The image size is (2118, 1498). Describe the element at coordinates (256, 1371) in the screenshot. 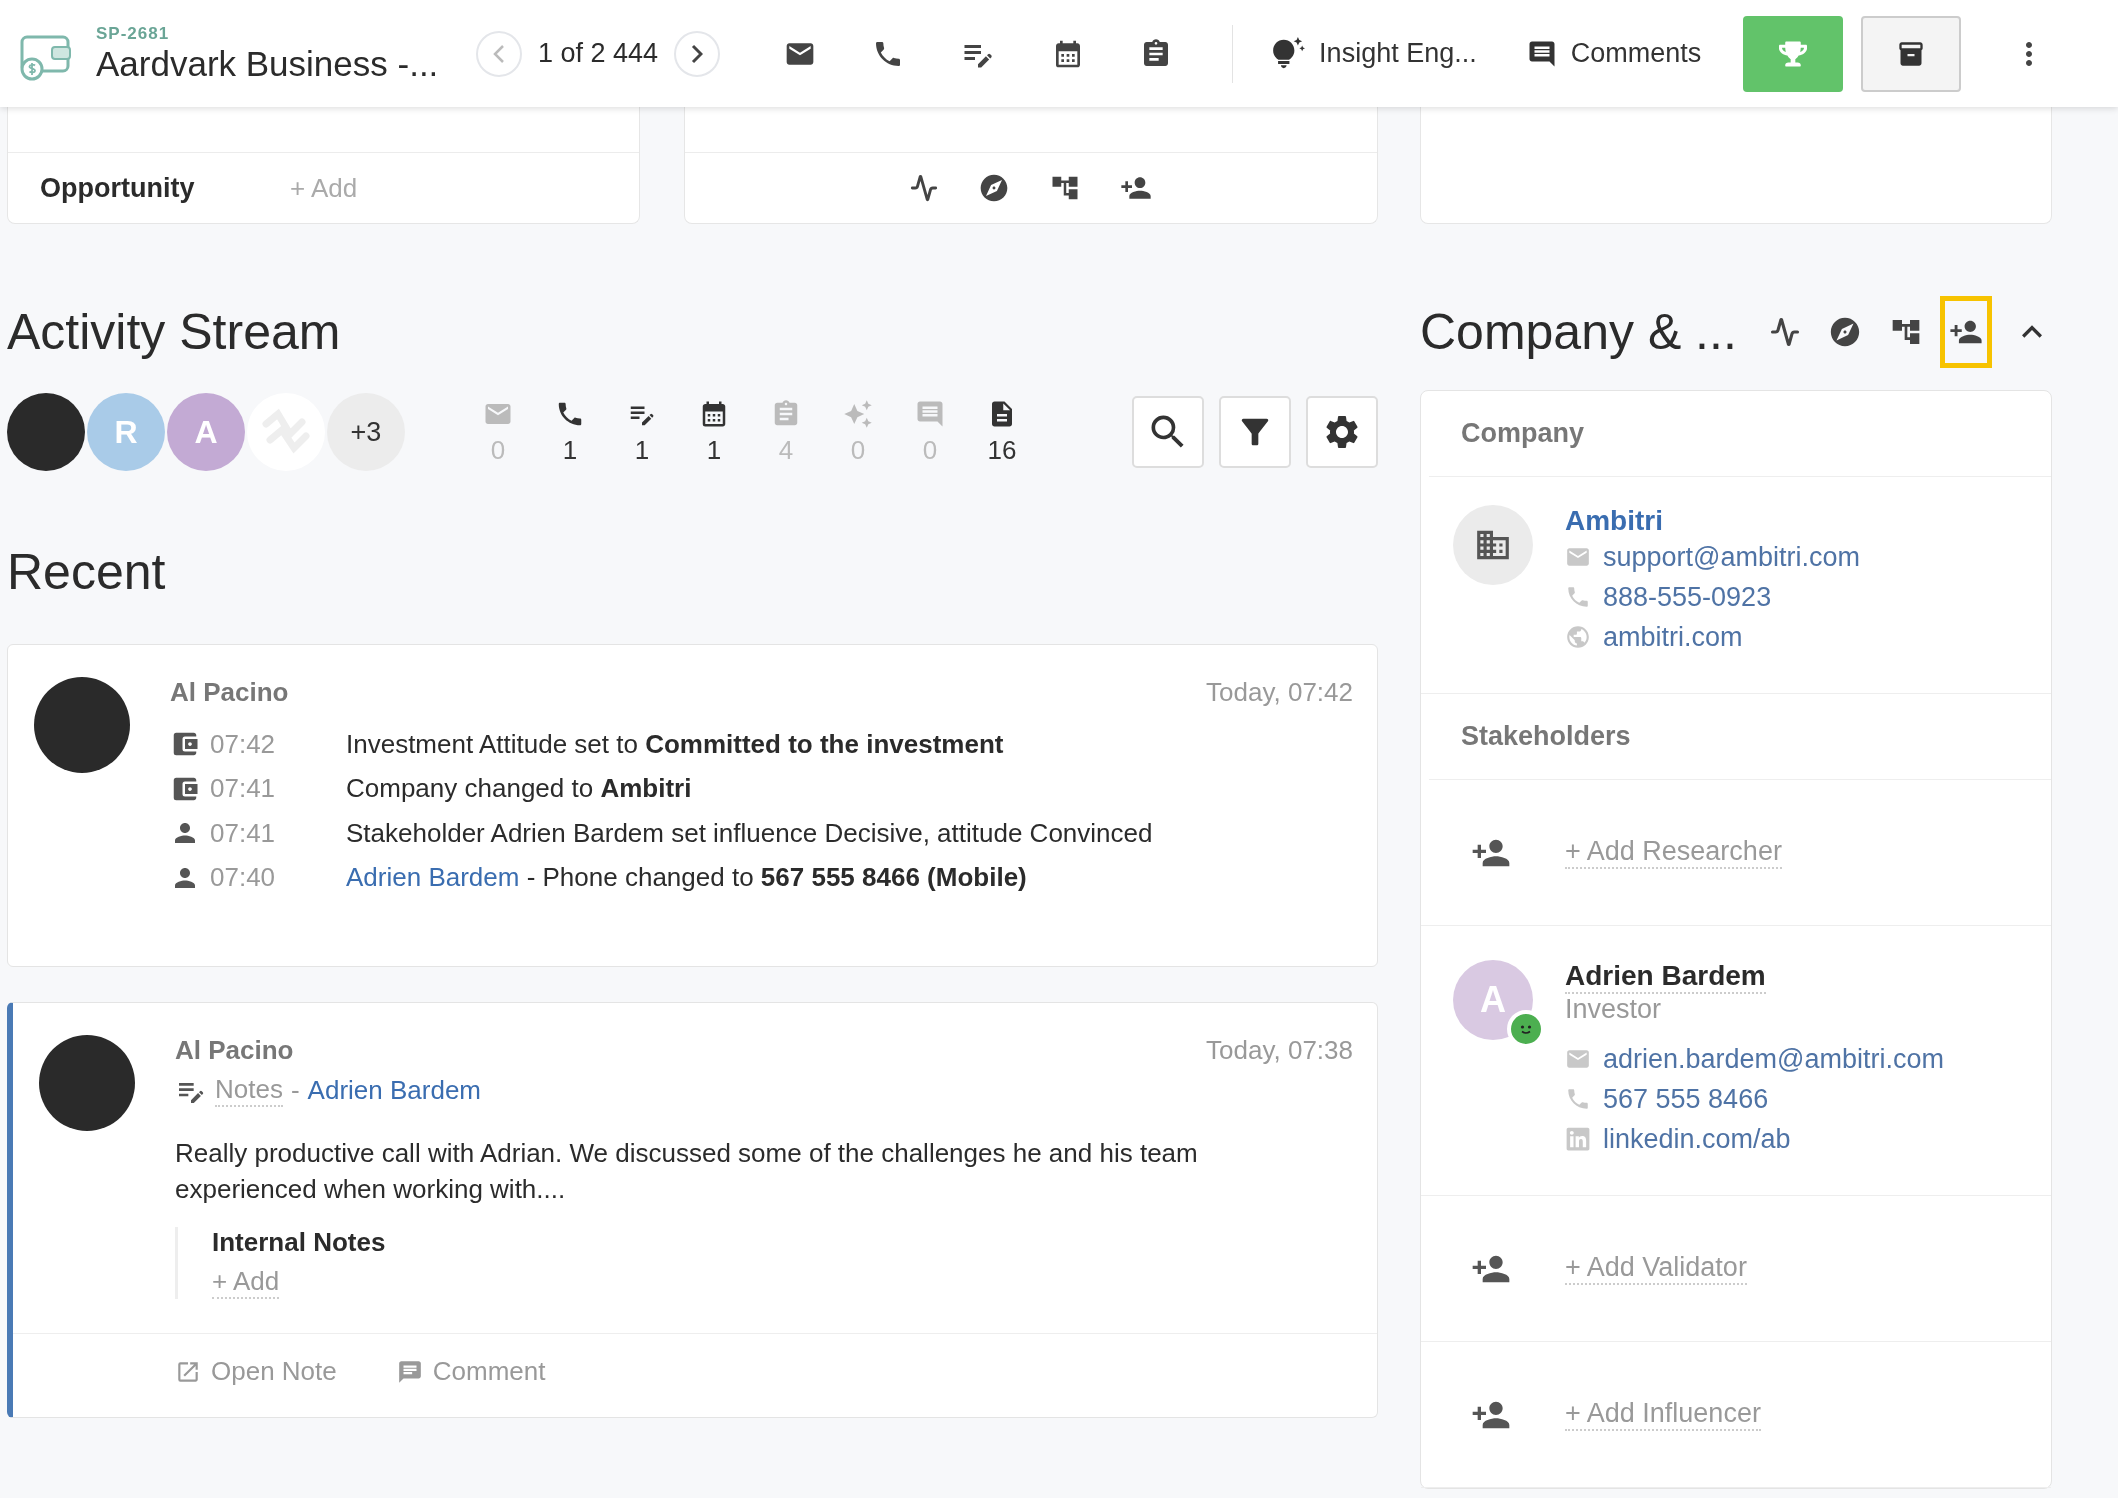

I see `open-note-button: Open Note` at that location.